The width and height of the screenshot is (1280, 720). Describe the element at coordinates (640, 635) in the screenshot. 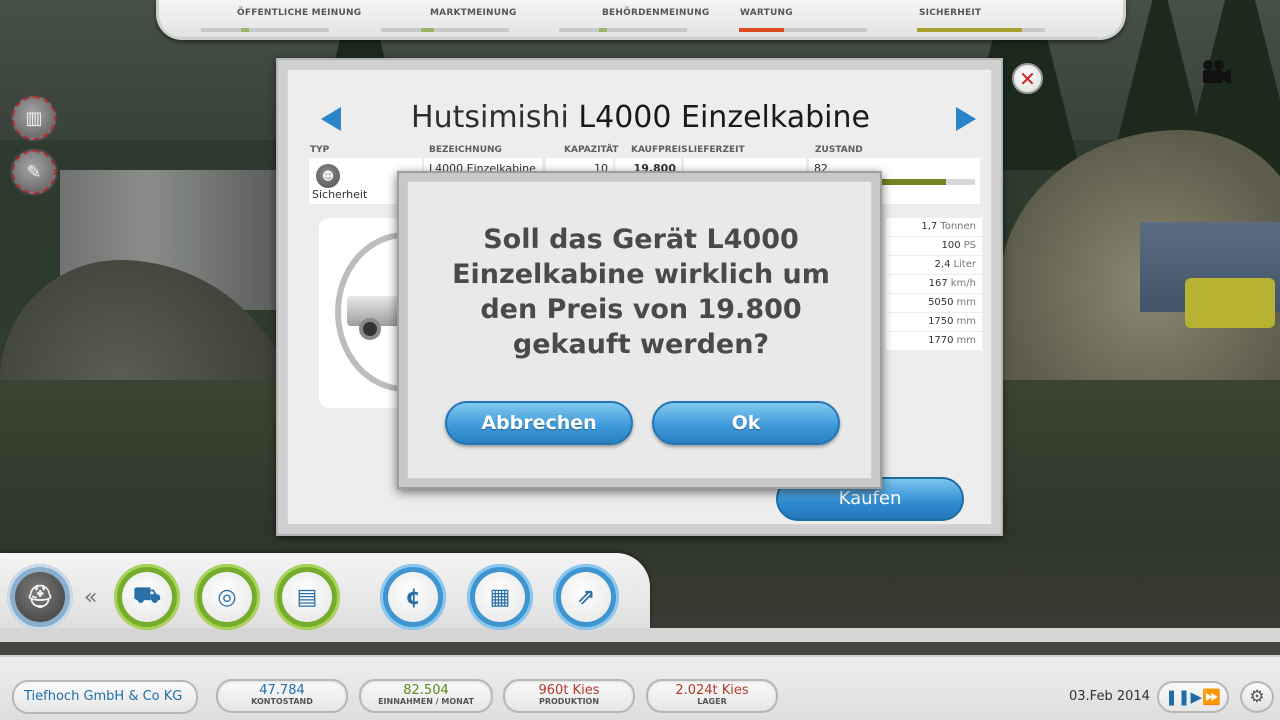

I see `dock-strip` at that location.